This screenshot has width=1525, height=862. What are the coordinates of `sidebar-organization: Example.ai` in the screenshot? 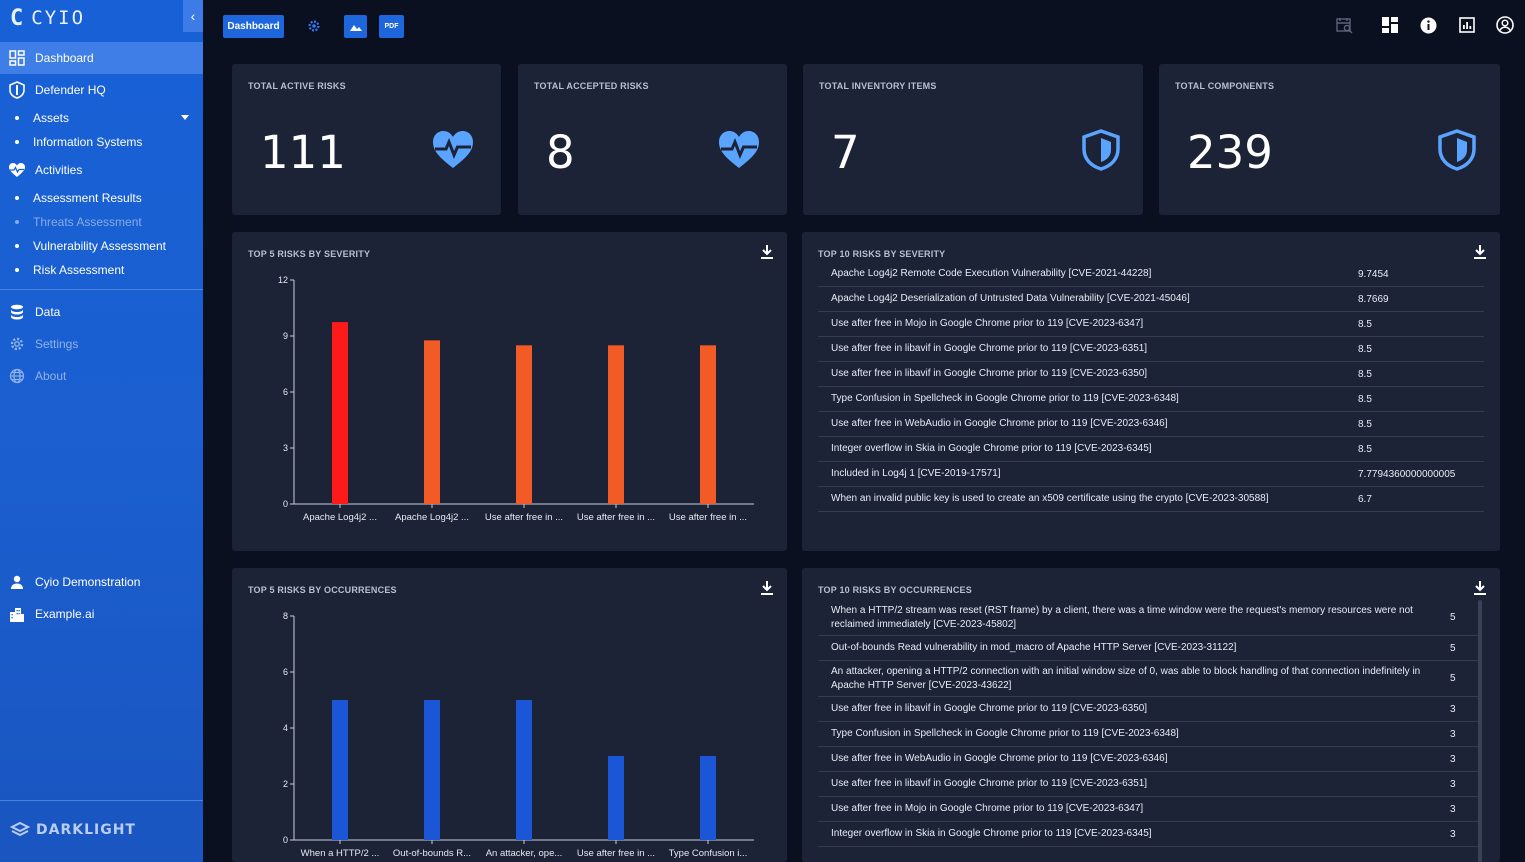 It's located at (101, 614).